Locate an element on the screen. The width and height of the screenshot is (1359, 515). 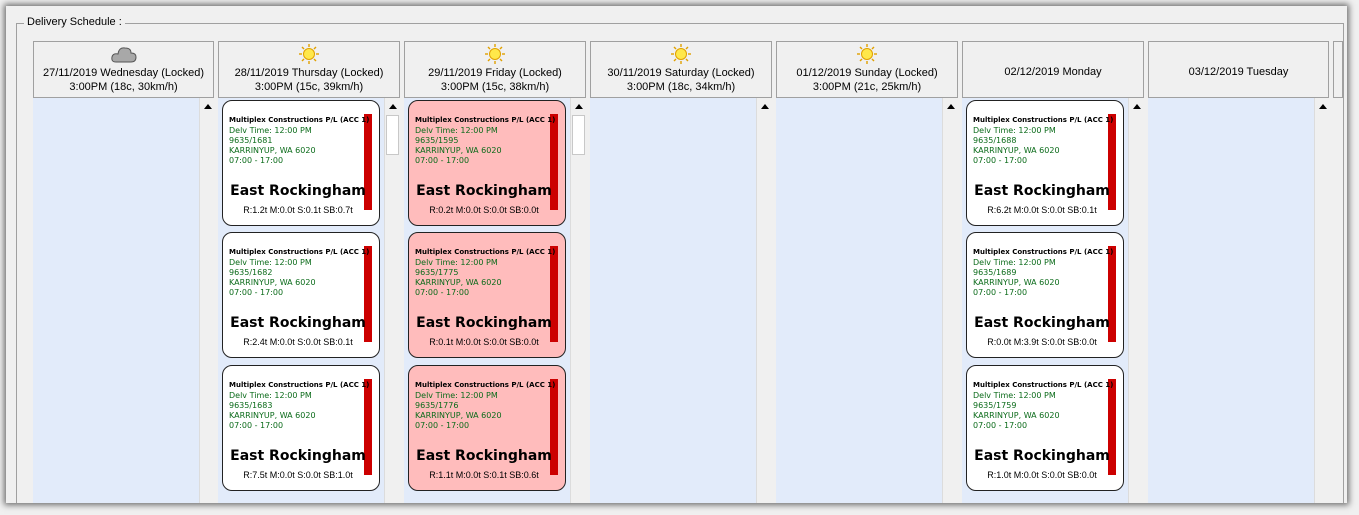
day-column-tuesday is located at coordinates (1231, 300).